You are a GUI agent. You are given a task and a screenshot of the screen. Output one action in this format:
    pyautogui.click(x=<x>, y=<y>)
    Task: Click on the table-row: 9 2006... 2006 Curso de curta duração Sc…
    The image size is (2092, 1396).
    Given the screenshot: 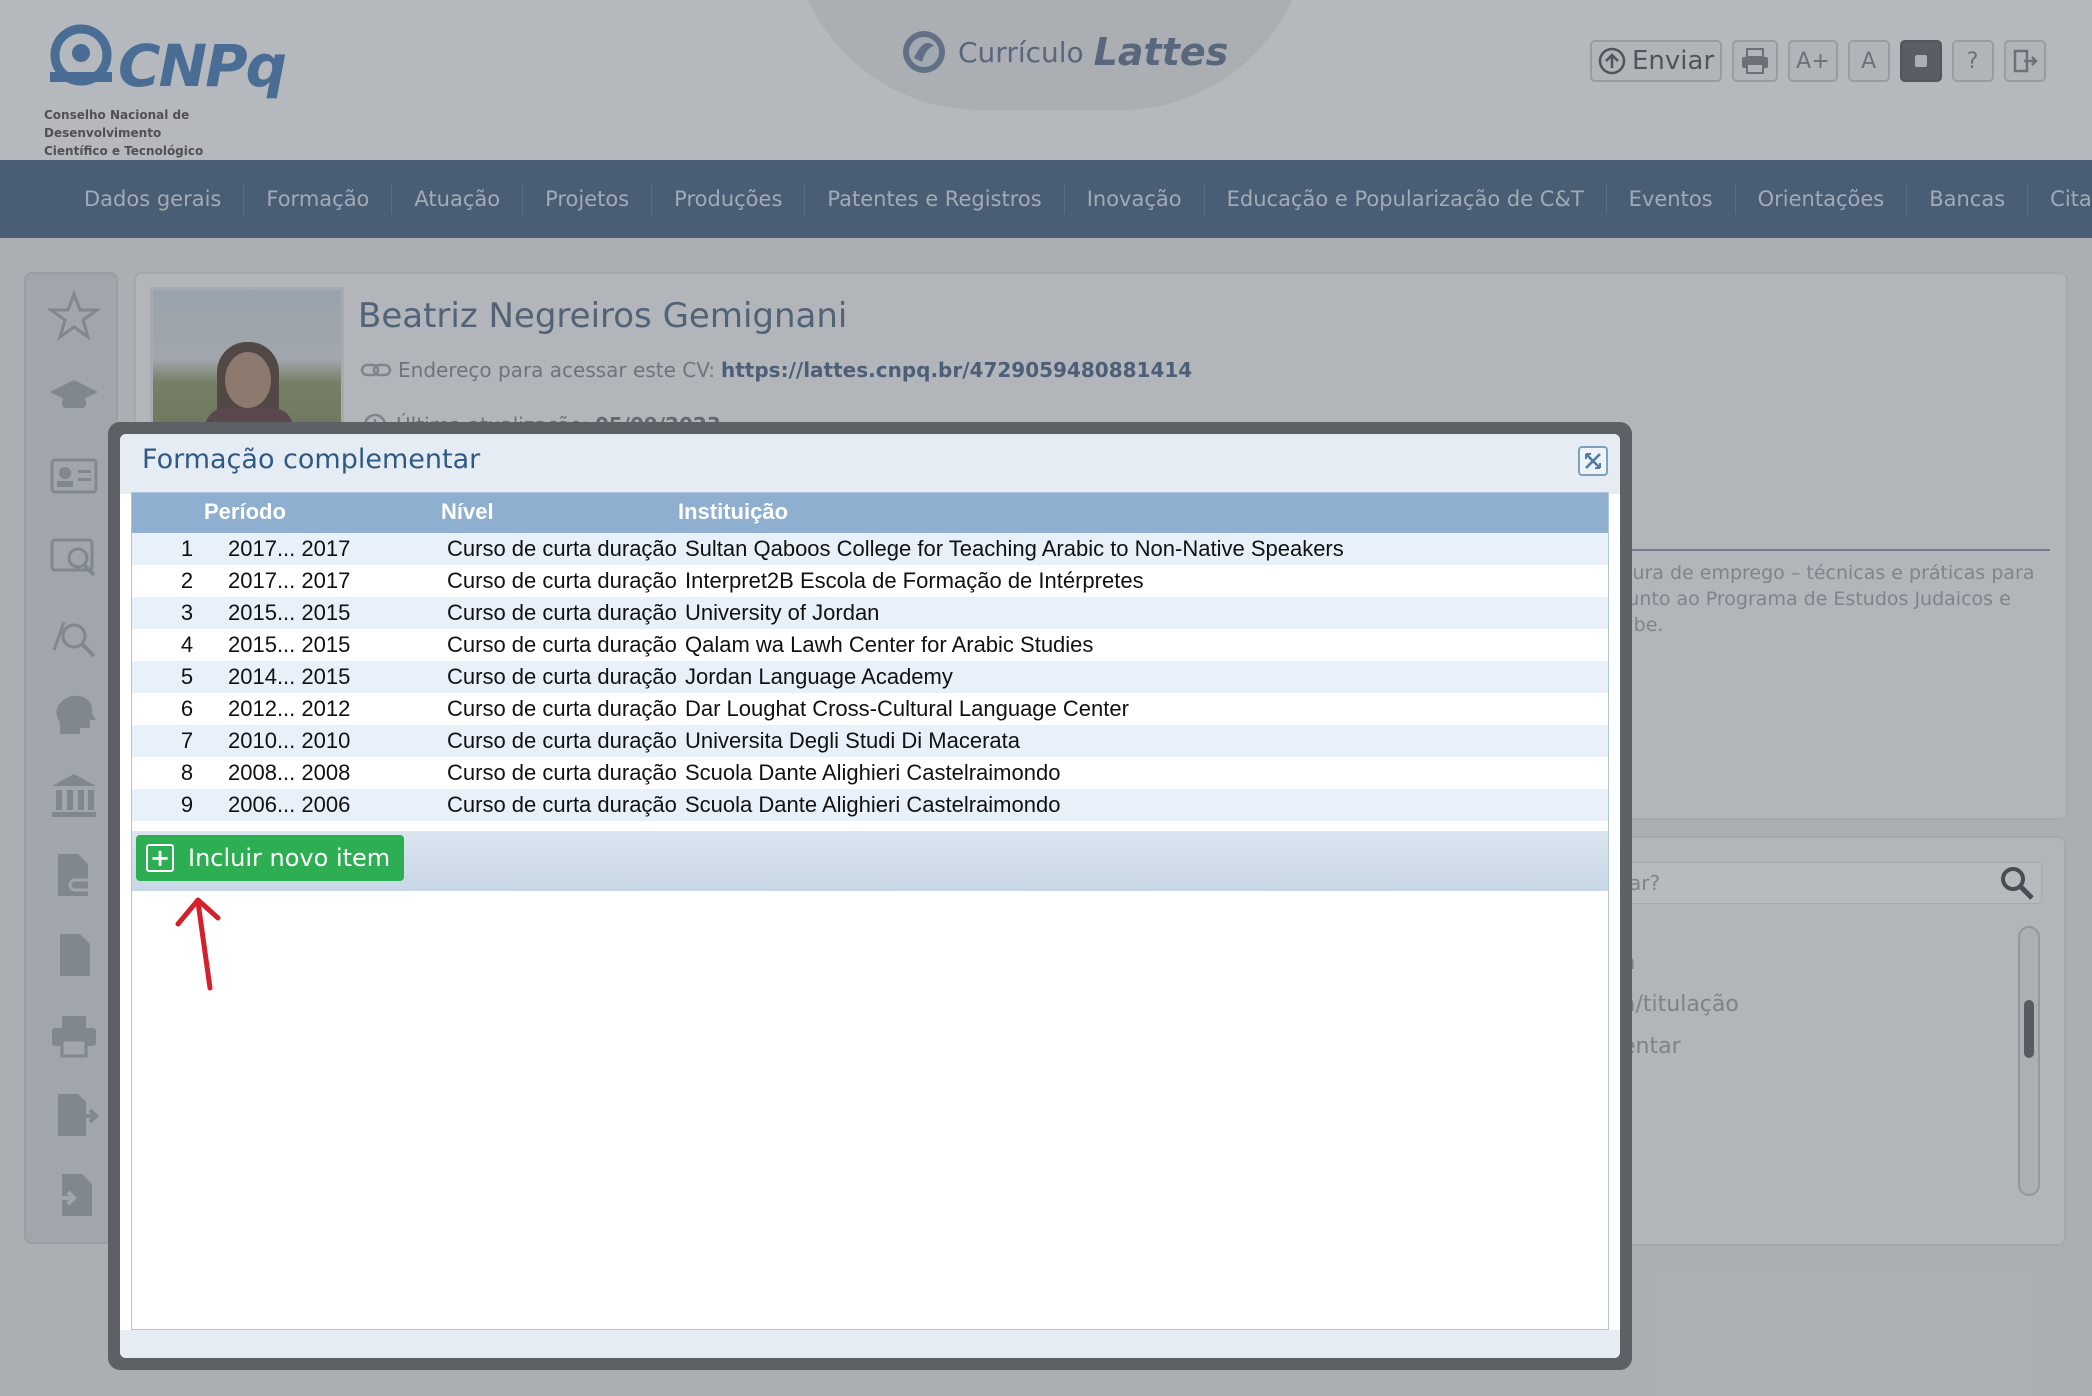 What is the action you would take?
    pyautogui.click(x=870, y=805)
    